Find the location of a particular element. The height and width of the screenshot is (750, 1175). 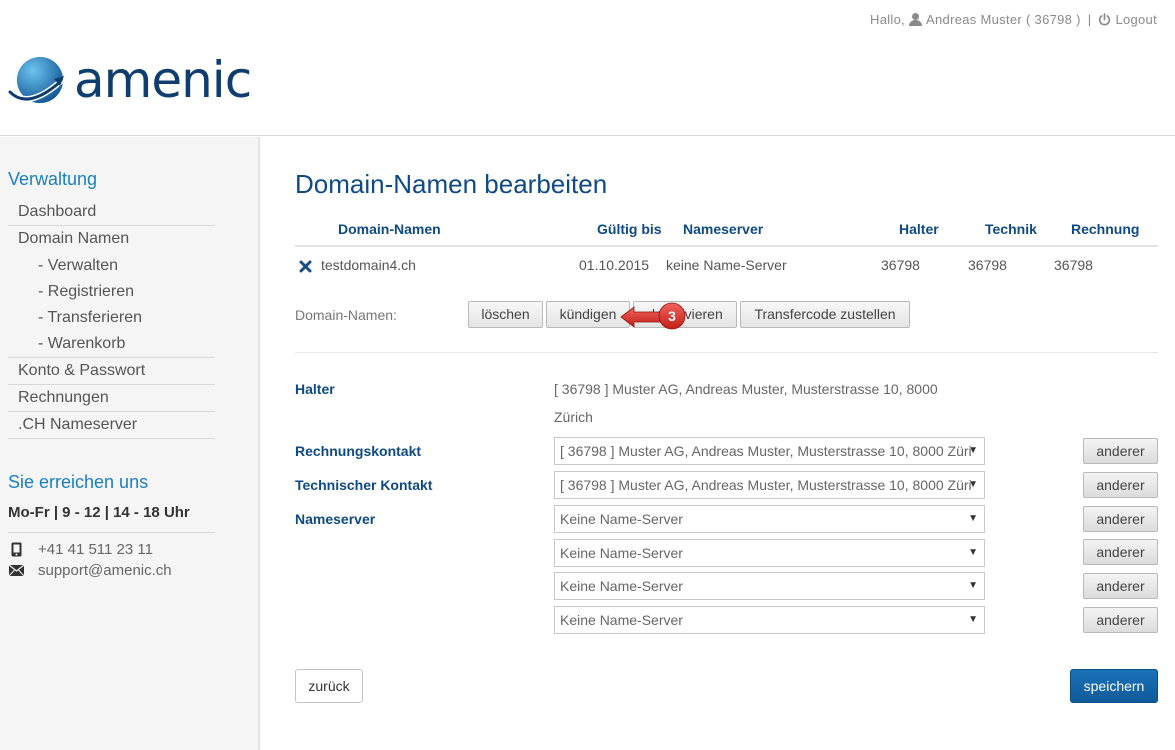

col-nameserver: Nameserver is located at coordinates (723, 229).